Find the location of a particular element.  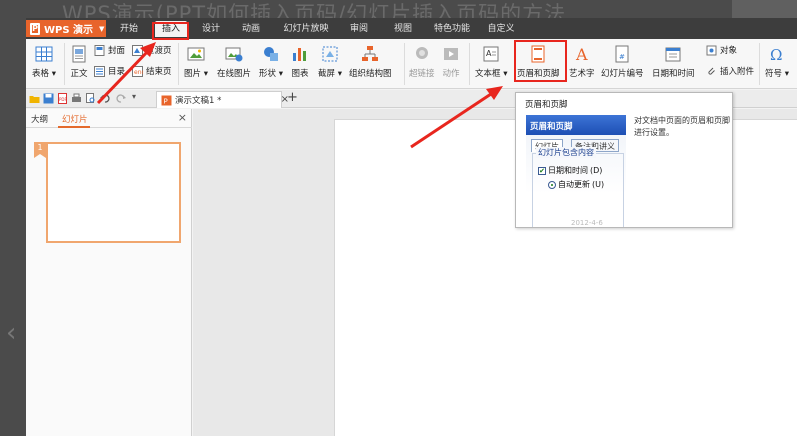

tab-customize: 自定义 is located at coordinates (501, 29).